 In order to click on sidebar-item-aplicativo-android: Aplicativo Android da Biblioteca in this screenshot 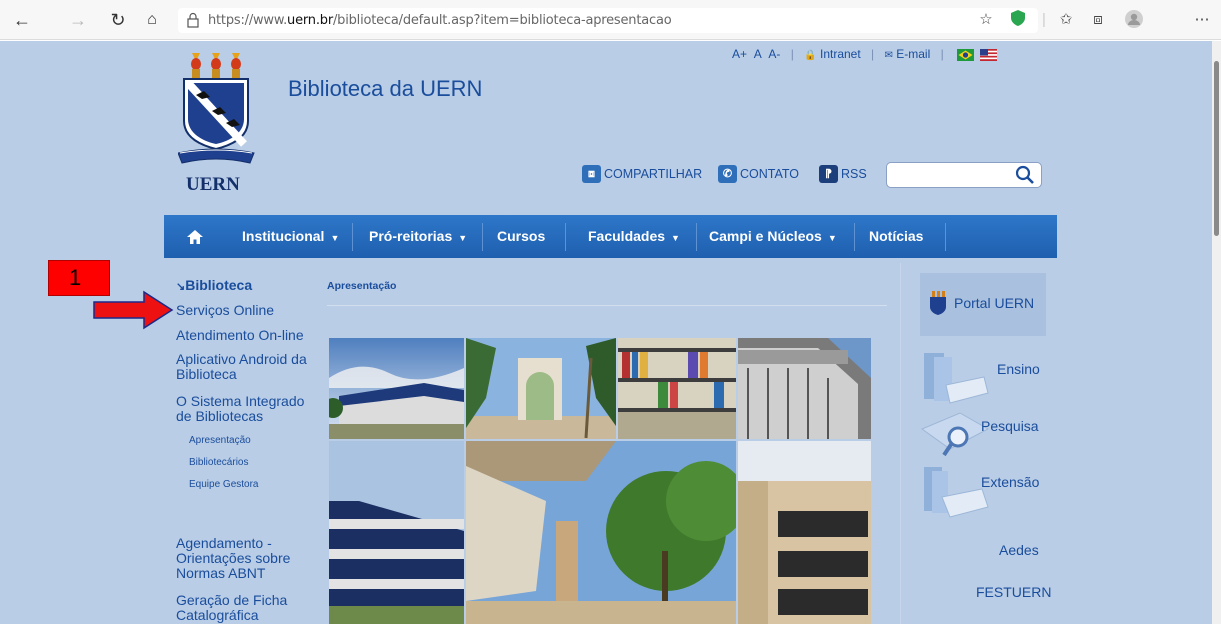, I will do `click(247, 367)`.